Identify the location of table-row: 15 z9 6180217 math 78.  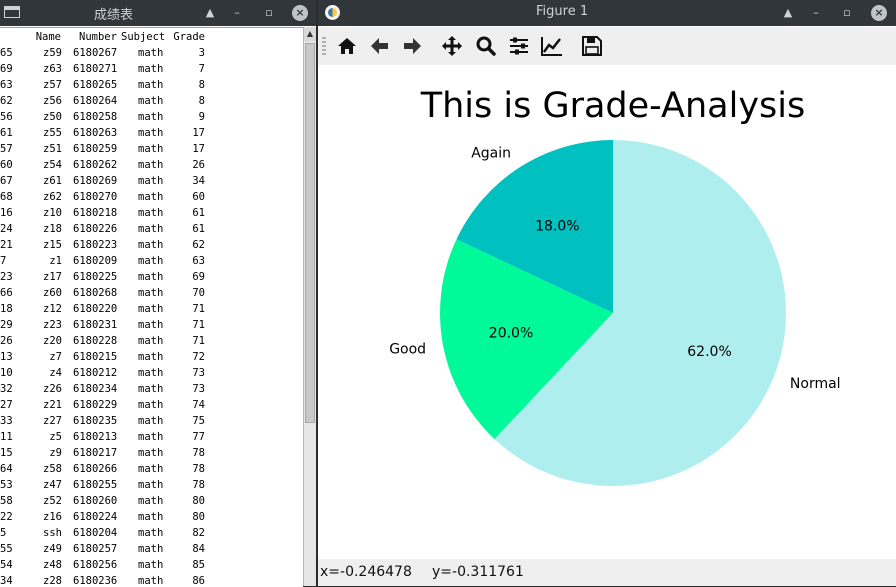
(151, 454).